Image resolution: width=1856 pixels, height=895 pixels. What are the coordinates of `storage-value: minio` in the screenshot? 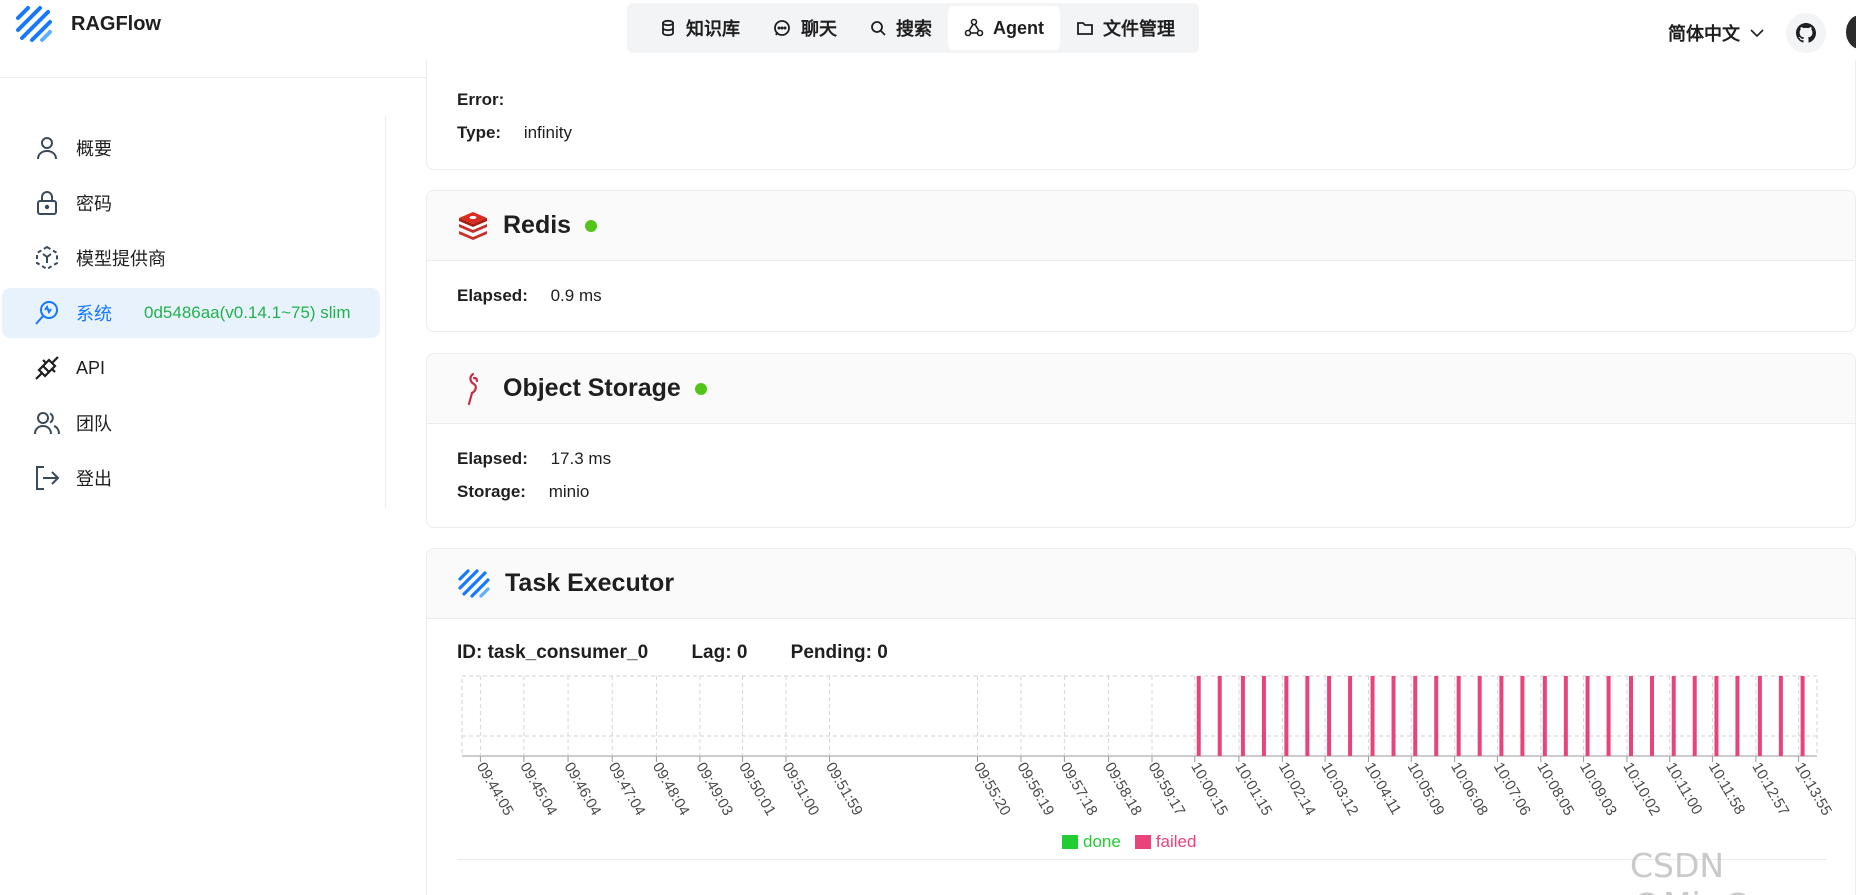 It's located at (569, 491).